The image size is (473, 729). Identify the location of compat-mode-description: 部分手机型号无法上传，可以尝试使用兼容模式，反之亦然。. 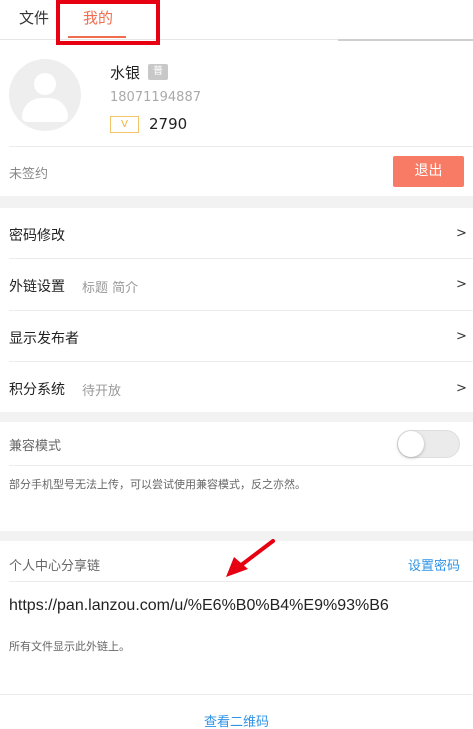
(157, 484).